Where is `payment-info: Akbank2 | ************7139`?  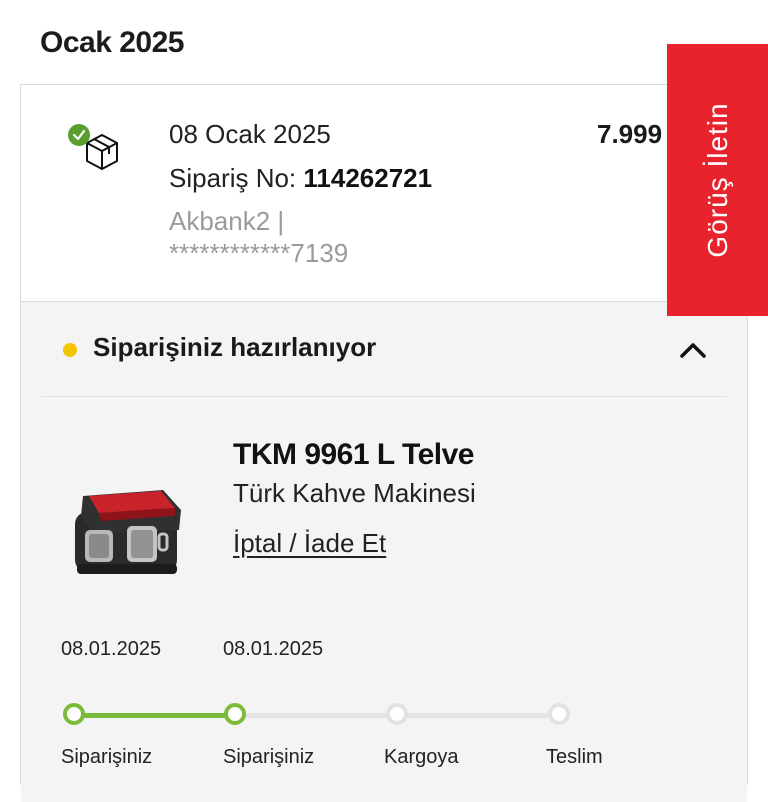
payment-info: Akbank2 | ************7139 is located at coordinates (284, 237).